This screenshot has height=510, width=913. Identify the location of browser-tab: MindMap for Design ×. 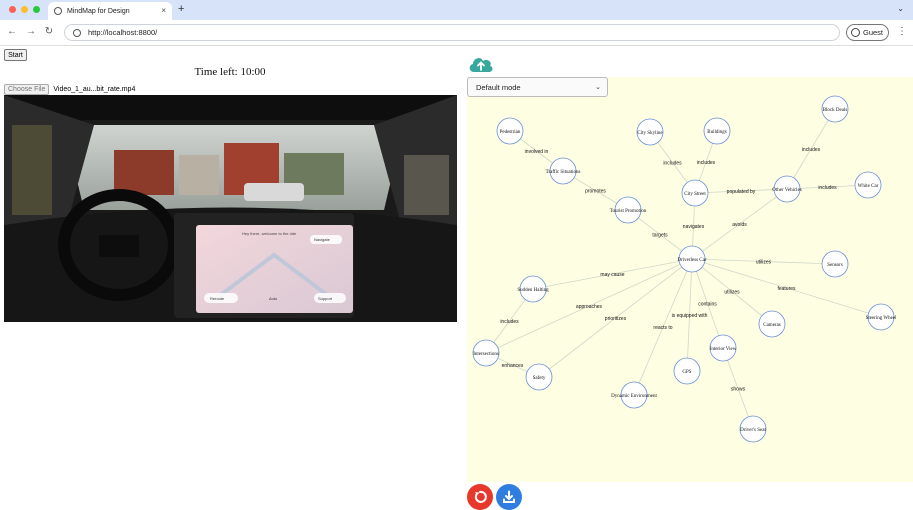
(110, 11).